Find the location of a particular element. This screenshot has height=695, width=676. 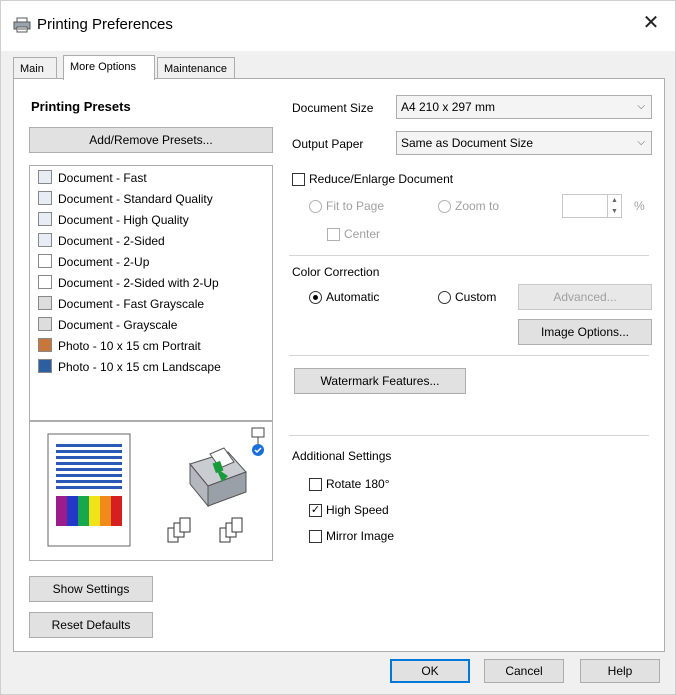

output-paper-select: Same as Document Size ⌵ is located at coordinates (524, 143).